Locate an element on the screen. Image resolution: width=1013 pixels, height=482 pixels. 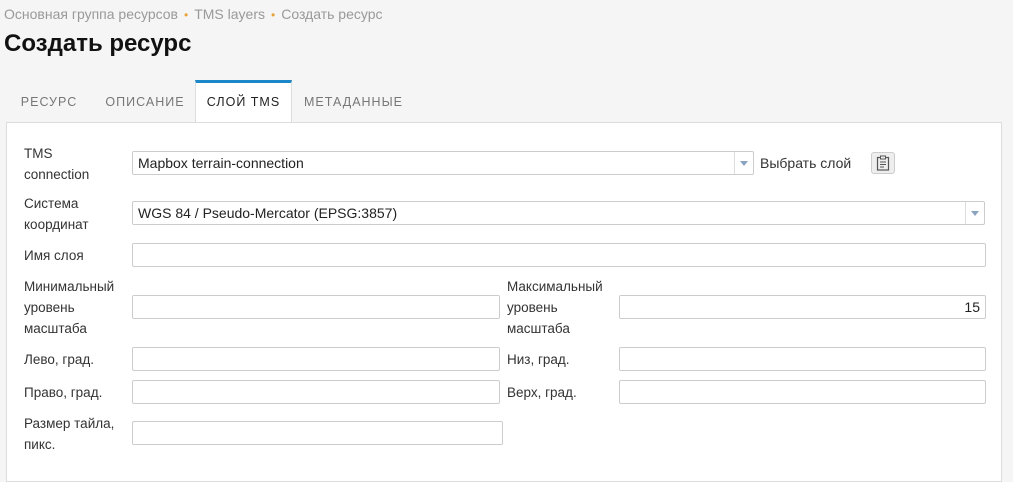
layer-name-label: Имя слоя is located at coordinates (54, 255).